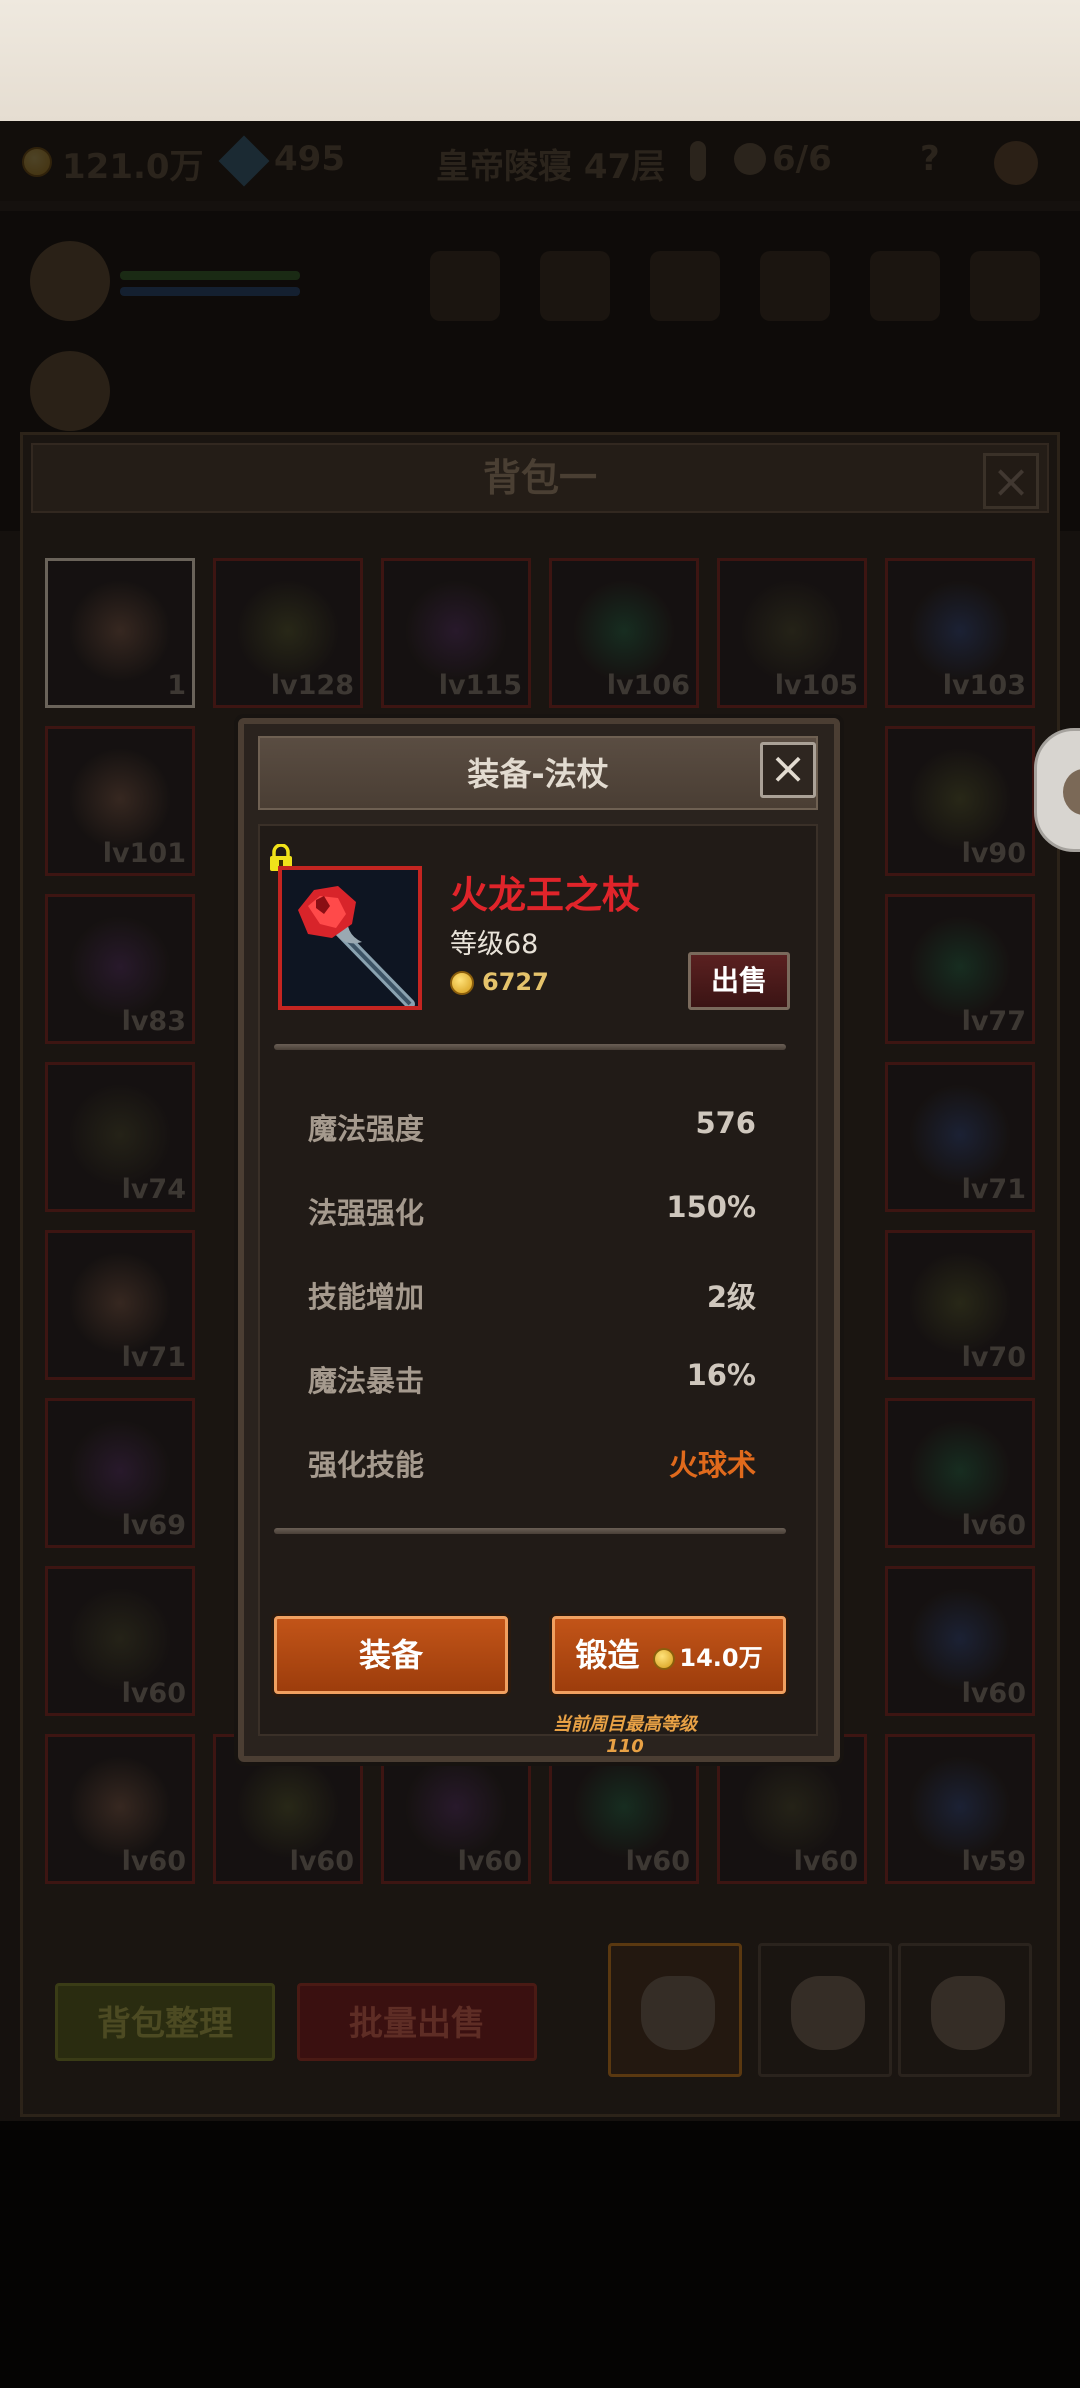 The width and height of the screenshot is (1080, 2388). I want to click on inventory-slot: lv59, so click(960, 1809).